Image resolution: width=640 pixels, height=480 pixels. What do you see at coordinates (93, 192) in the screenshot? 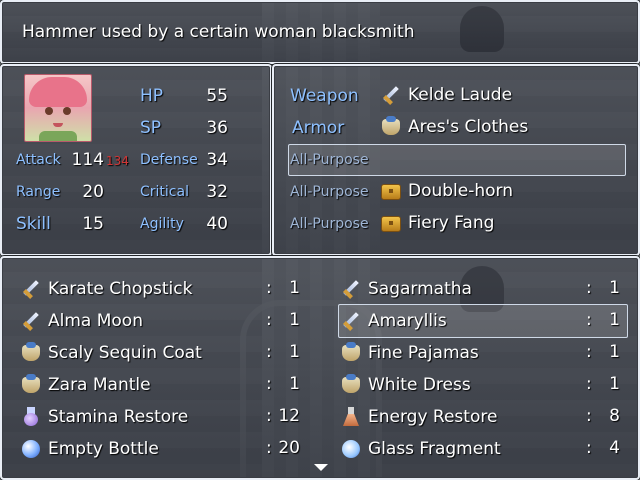
I see `range-value: 20` at bounding box center [93, 192].